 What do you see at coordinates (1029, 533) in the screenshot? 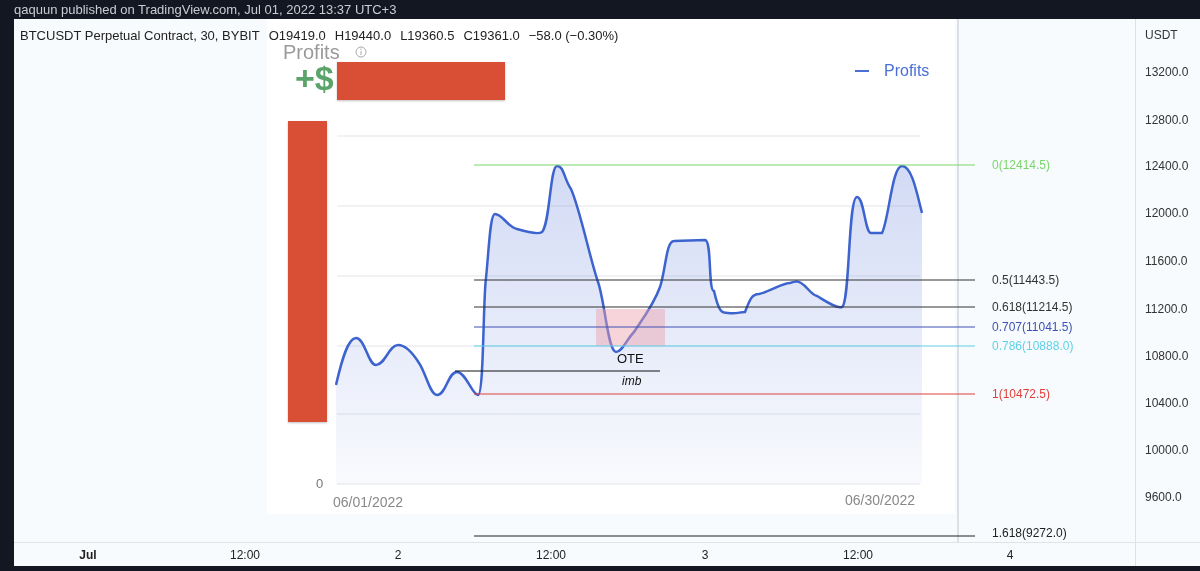
I see `fib-level-label: 1.618(9272.0)` at bounding box center [1029, 533].